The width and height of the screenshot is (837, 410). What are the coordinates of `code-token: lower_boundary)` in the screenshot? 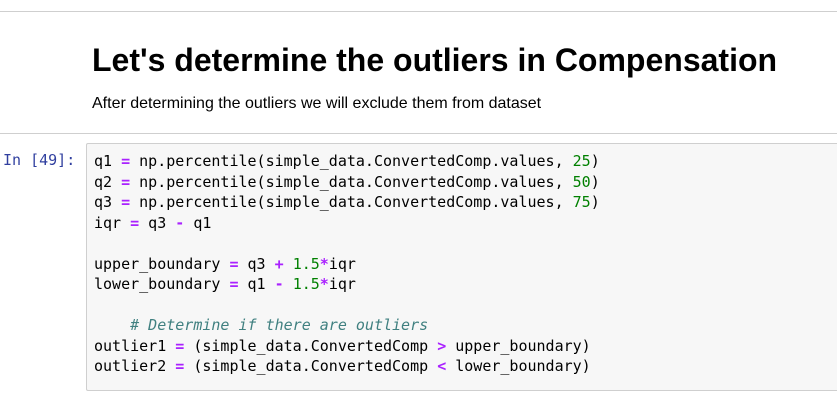 It's located at (518, 366).